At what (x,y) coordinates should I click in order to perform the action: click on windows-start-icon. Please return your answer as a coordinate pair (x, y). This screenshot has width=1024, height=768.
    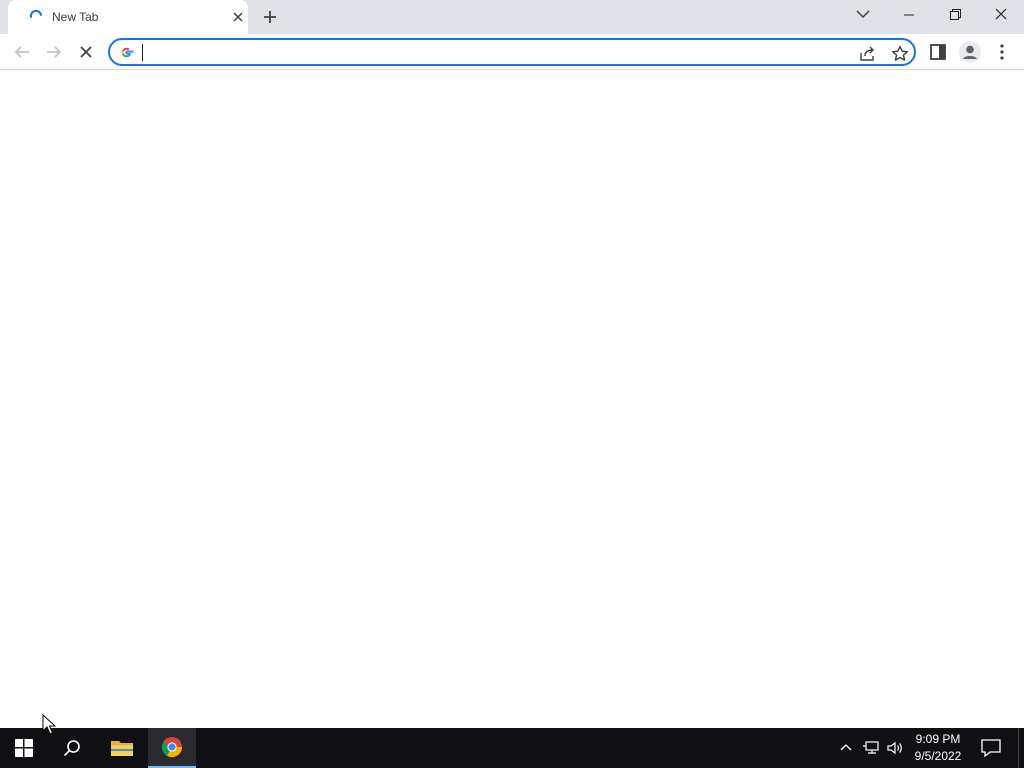
    Looking at the image, I should click on (24, 748).